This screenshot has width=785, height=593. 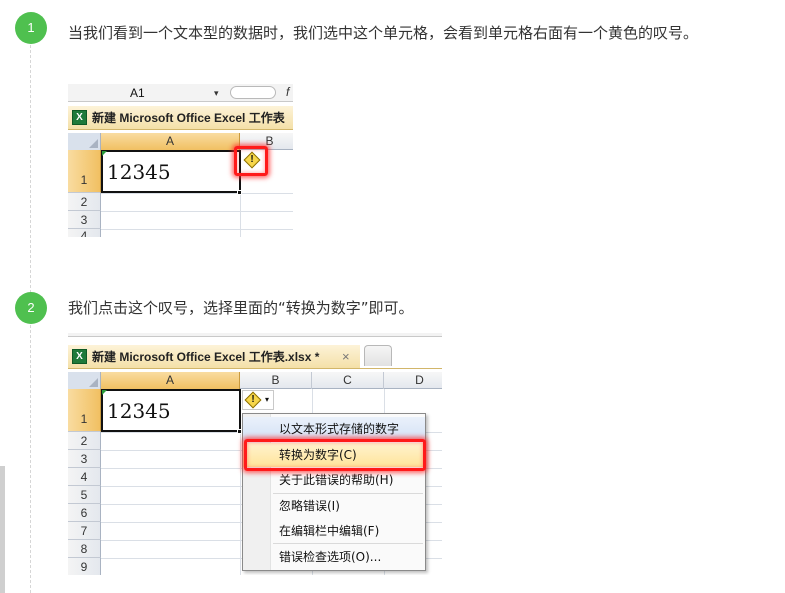 What do you see at coordinates (348, 543) in the screenshot?
I see `menu-separator` at bounding box center [348, 543].